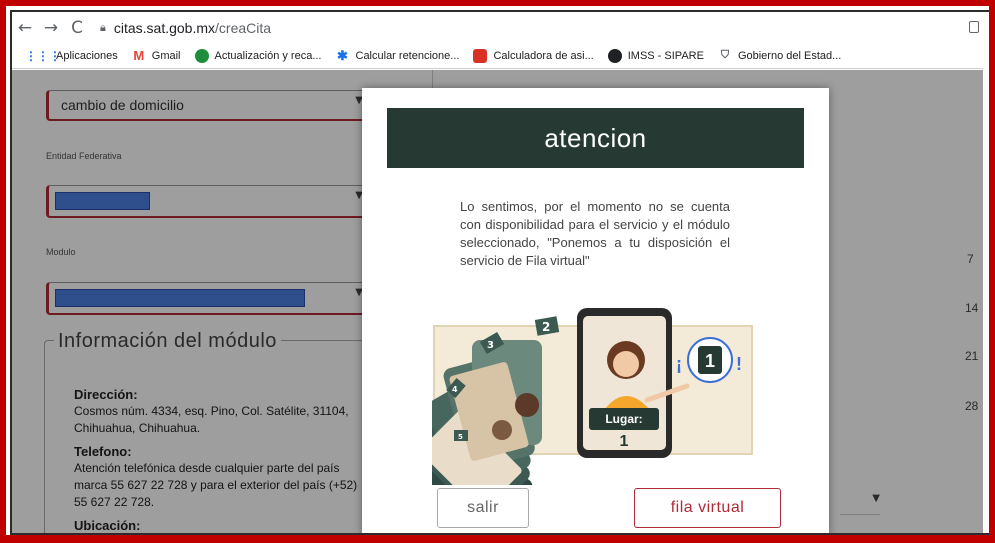  Describe the element at coordinates (710, 361) in the screenshot. I see `bubble-number: 1` at that location.